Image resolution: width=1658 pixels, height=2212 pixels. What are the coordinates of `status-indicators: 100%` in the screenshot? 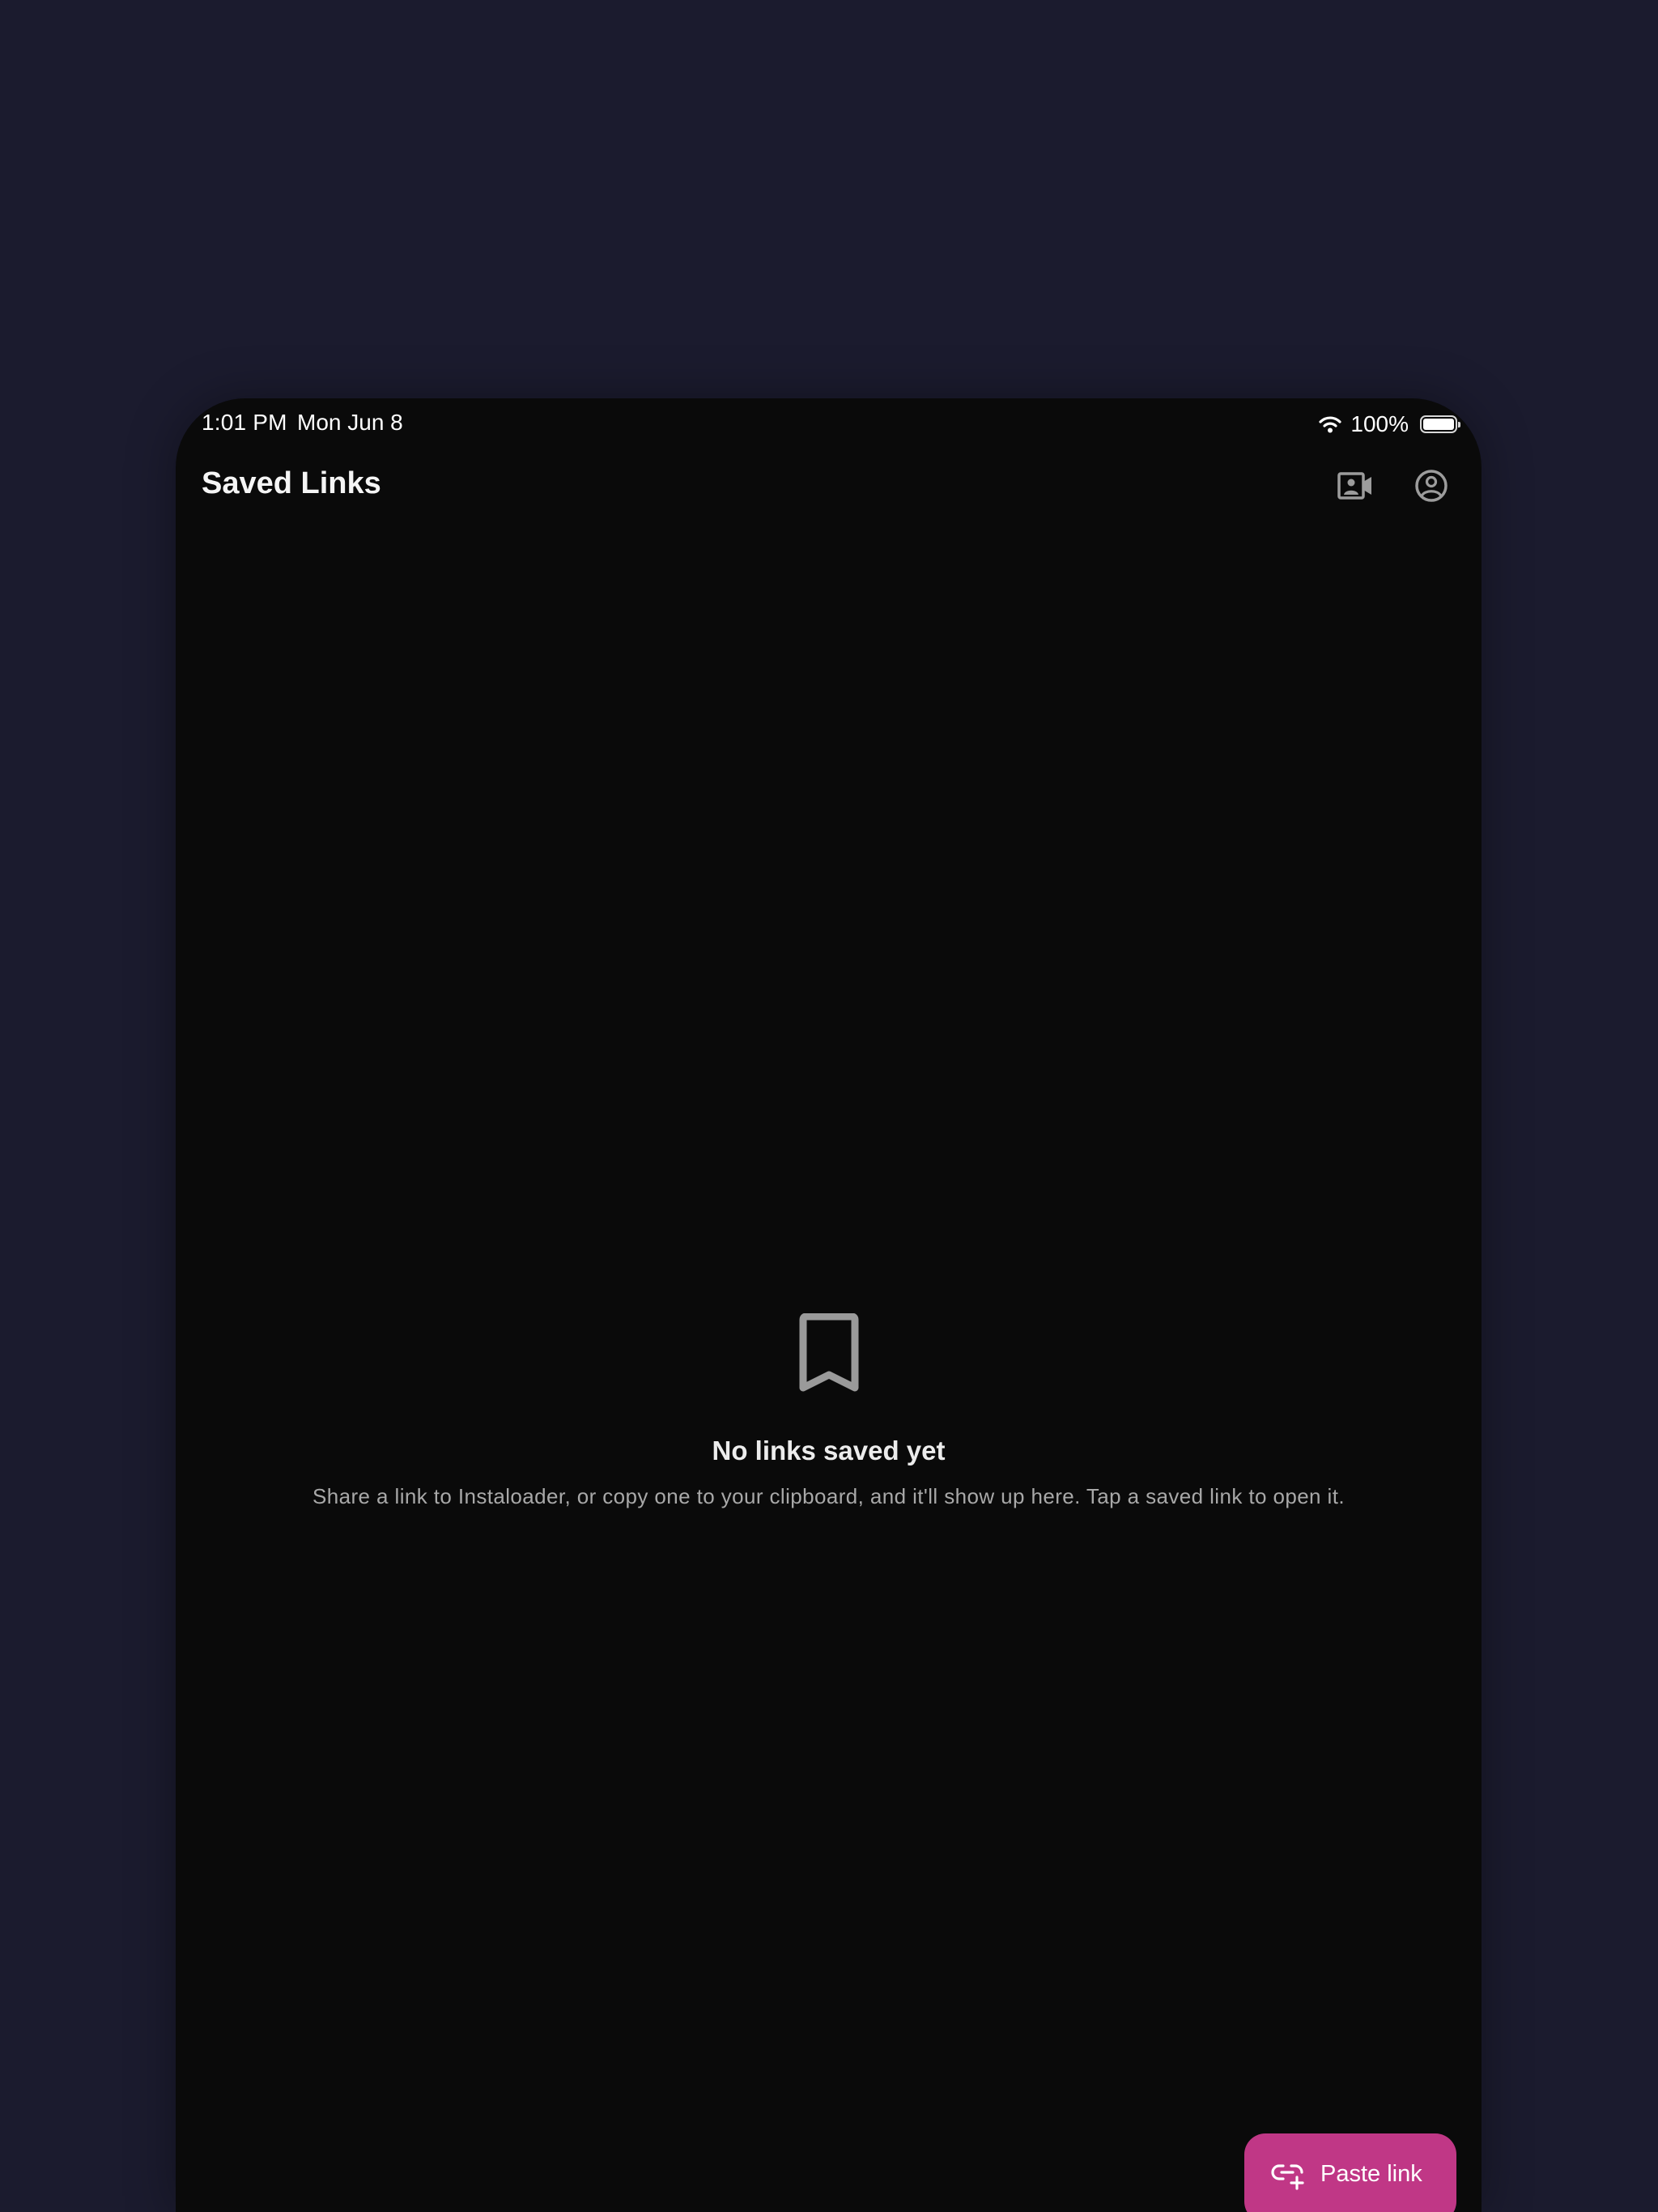 It's located at (1389, 424).